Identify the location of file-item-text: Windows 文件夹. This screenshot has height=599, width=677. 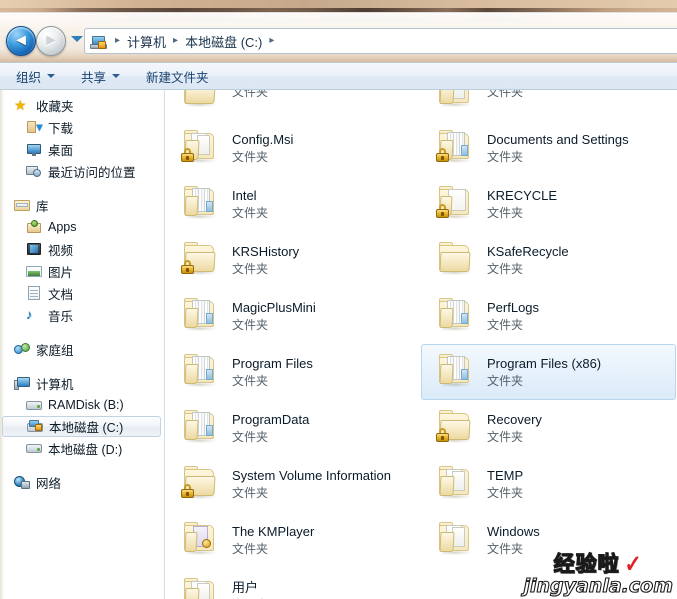
(513, 540).